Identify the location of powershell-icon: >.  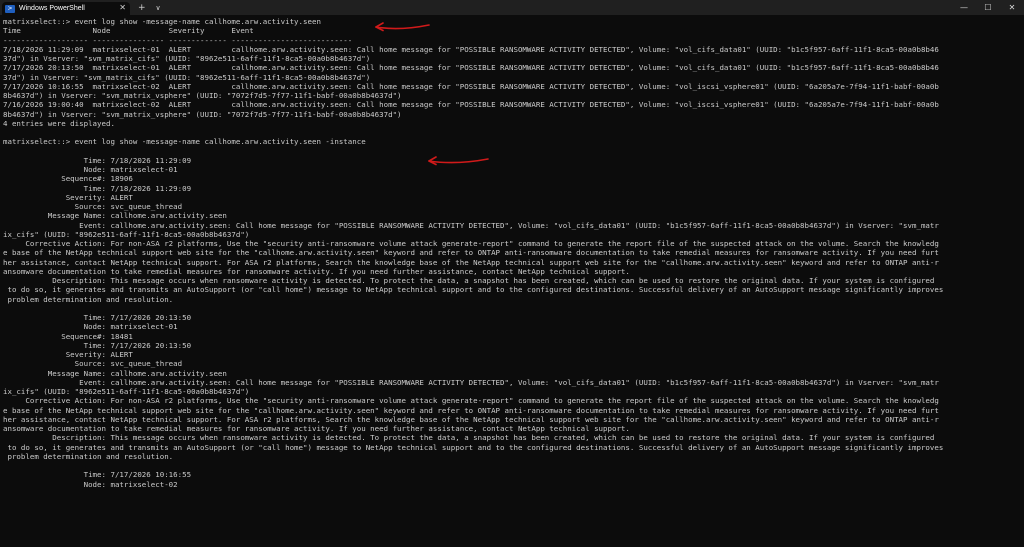
(10, 8).